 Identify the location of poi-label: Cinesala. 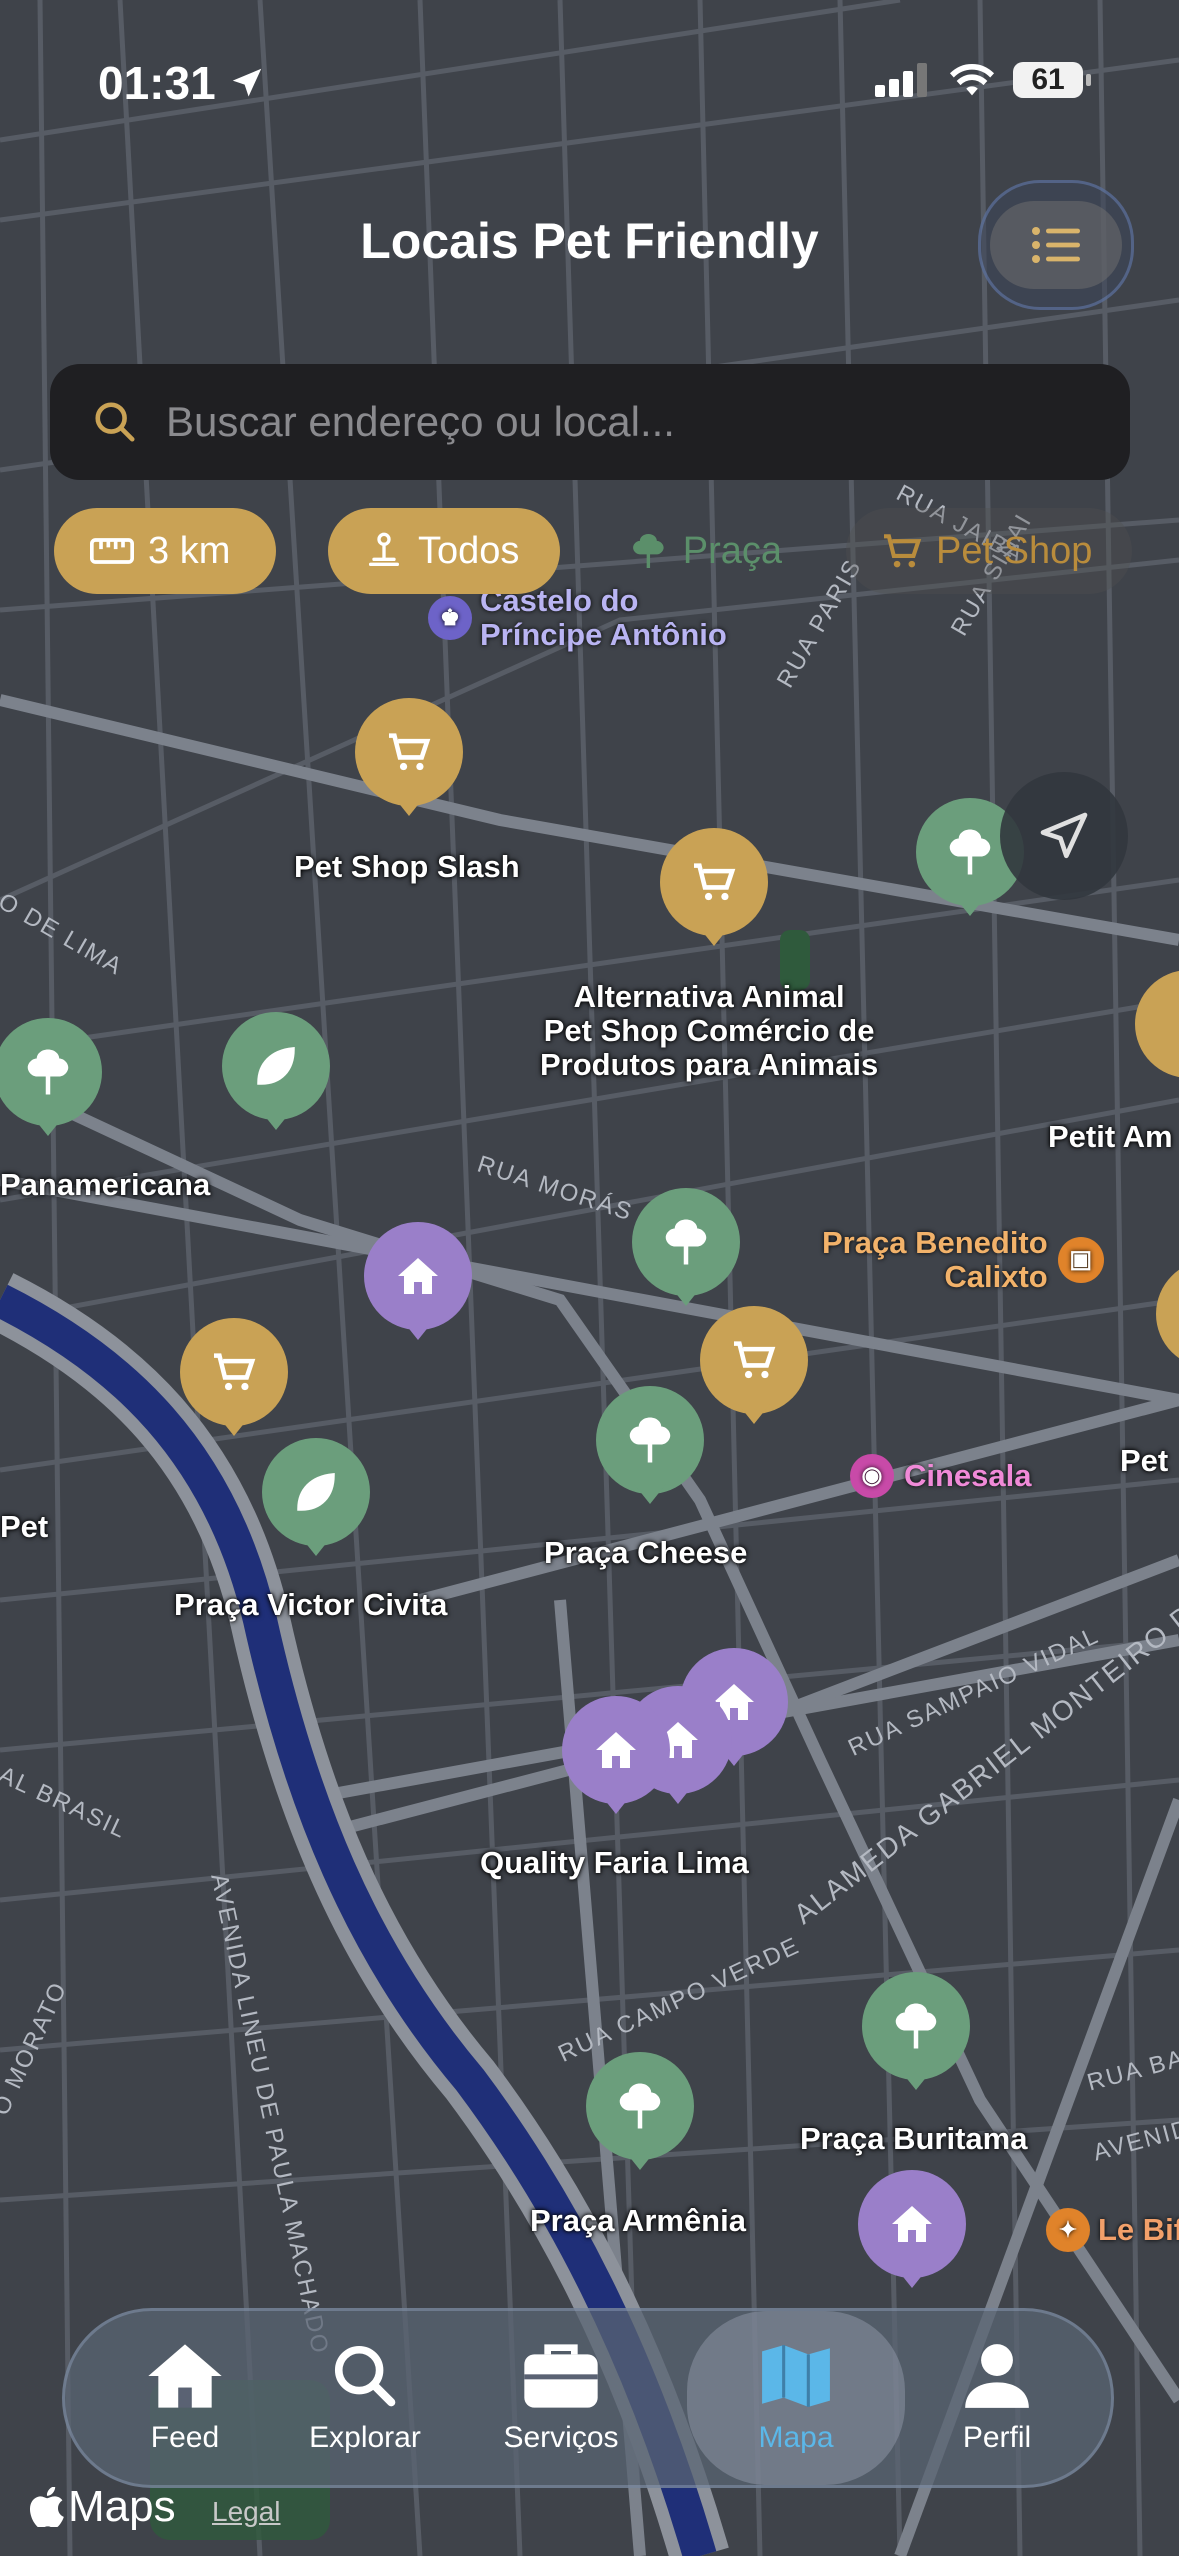
(968, 1475).